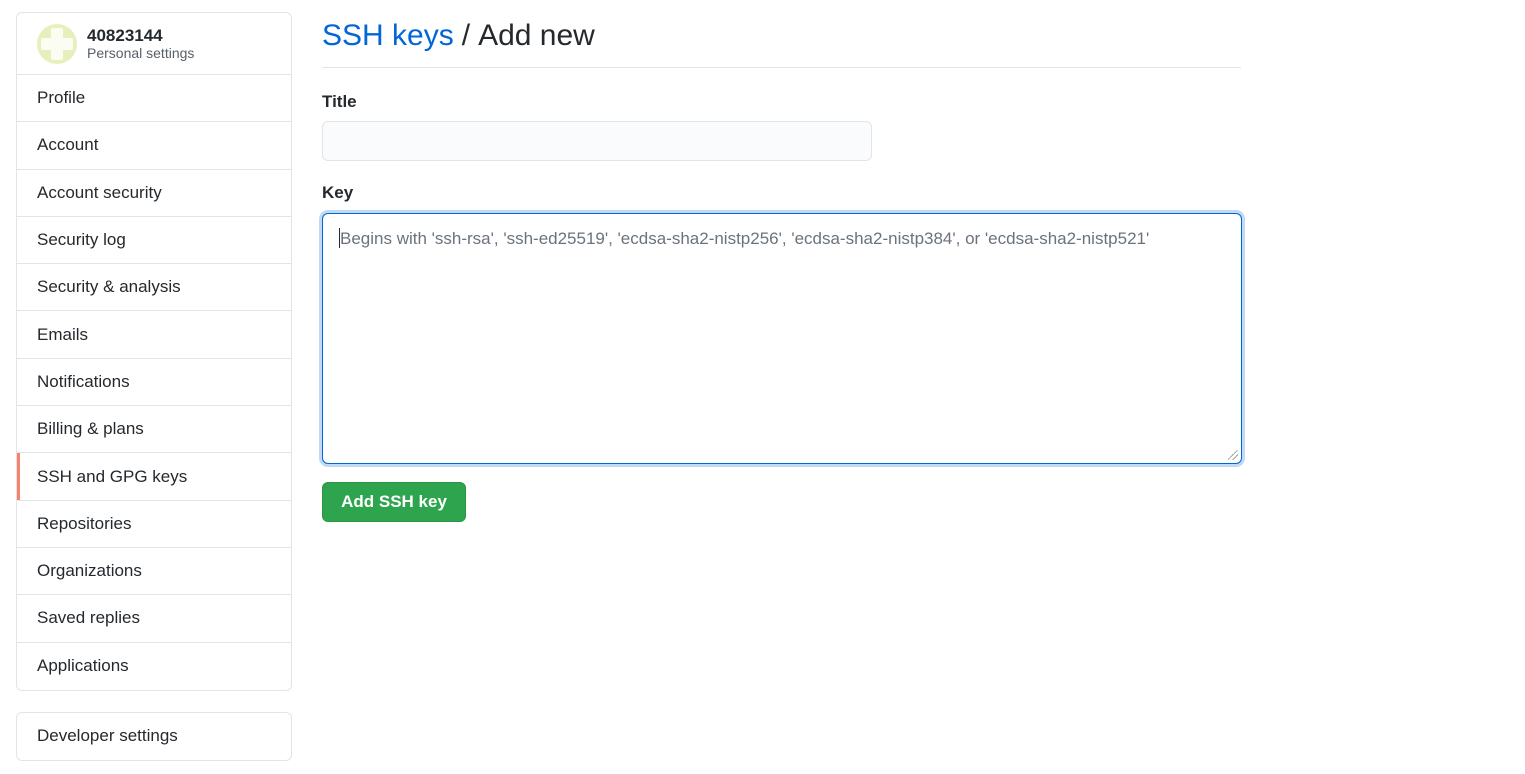 Image resolution: width=1525 pixels, height=774 pixels. I want to click on sidebar-item-account-security: Account security, so click(154, 193).